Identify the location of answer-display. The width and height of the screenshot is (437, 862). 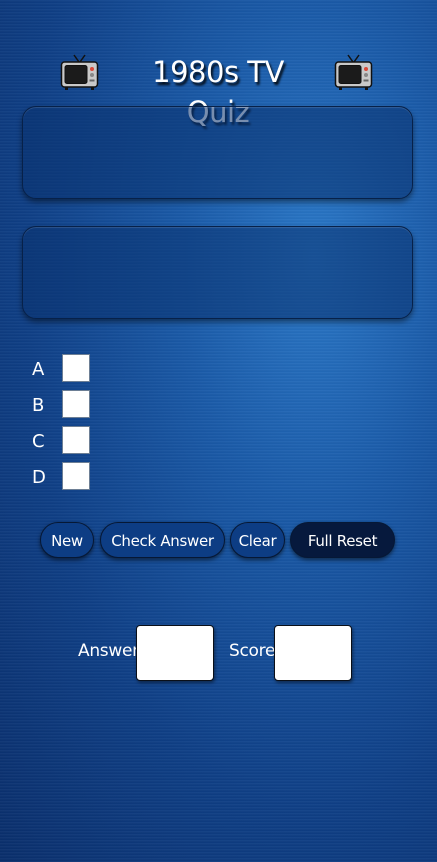
(175, 653).